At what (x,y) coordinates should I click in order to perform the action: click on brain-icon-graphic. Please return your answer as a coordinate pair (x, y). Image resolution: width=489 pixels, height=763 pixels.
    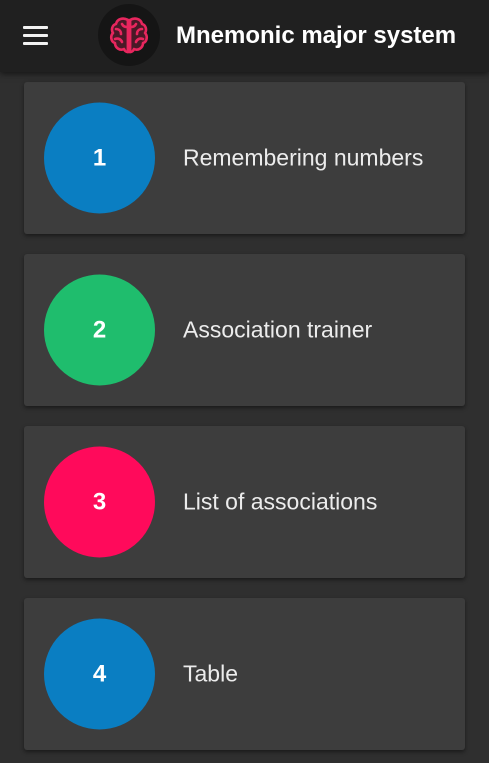
    Looking at the image, I should click on (129, 35).